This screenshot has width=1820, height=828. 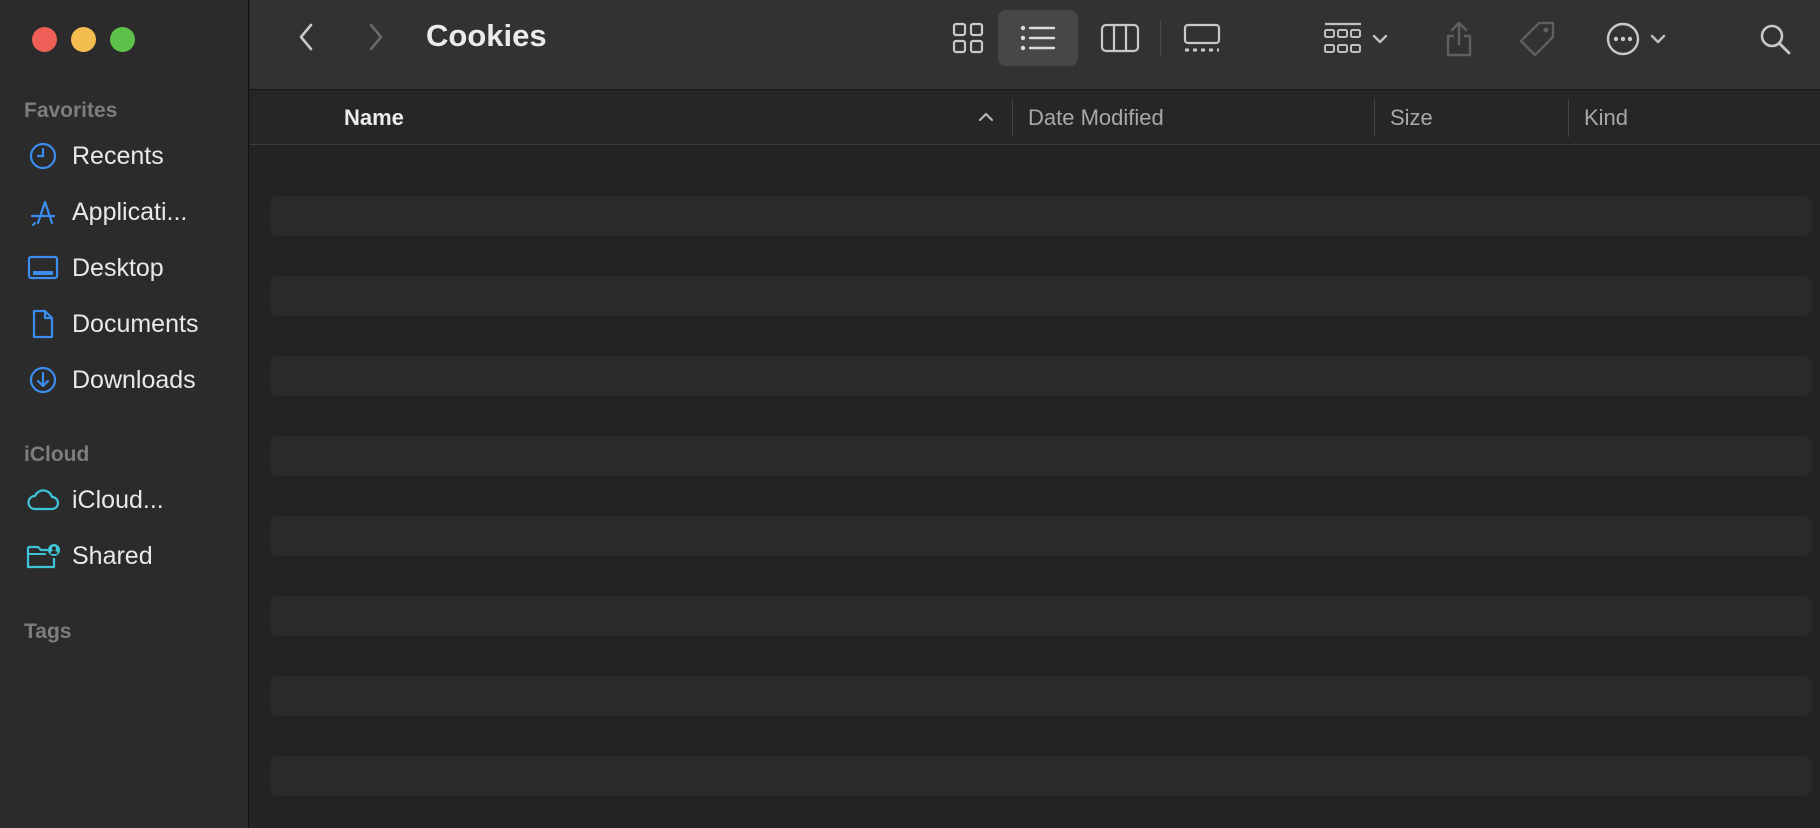 I want to click on sidebar-item-downloads: Downloads, so click(x=133, y=380).